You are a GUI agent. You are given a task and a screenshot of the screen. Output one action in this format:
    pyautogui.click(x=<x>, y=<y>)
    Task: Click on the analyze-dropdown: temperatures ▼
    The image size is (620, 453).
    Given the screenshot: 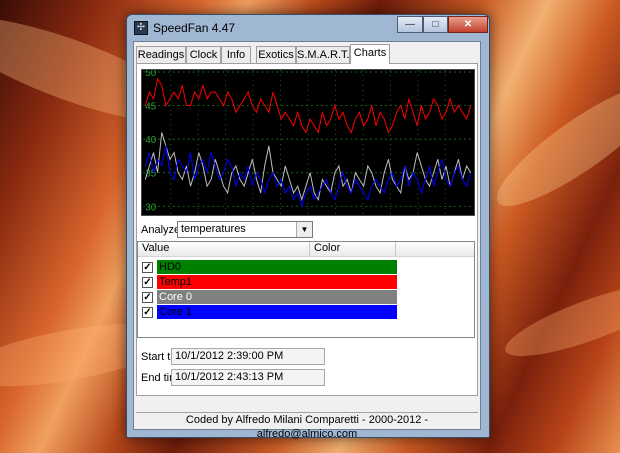 What is the action you would take?
    pyautogui.click(x=245, y=229)
    